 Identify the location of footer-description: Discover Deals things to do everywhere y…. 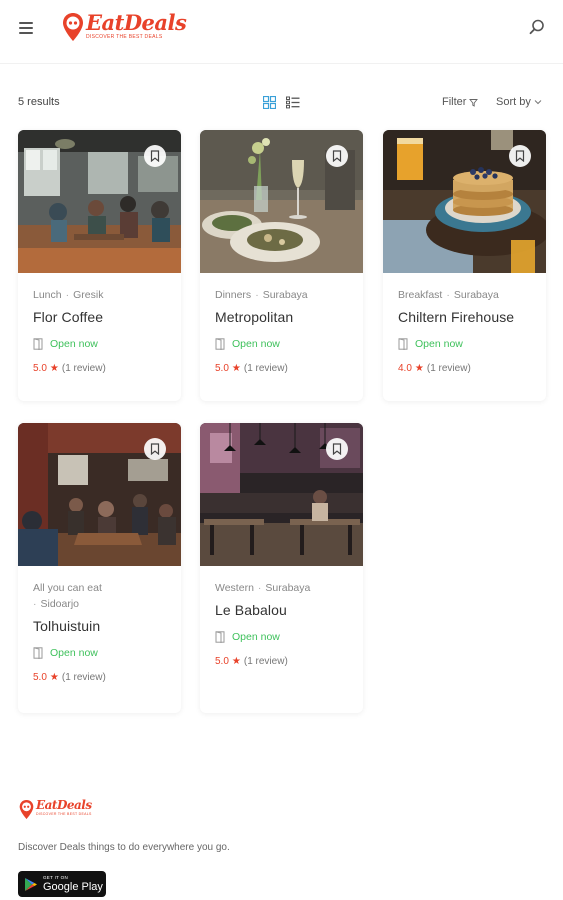
(124, 847).